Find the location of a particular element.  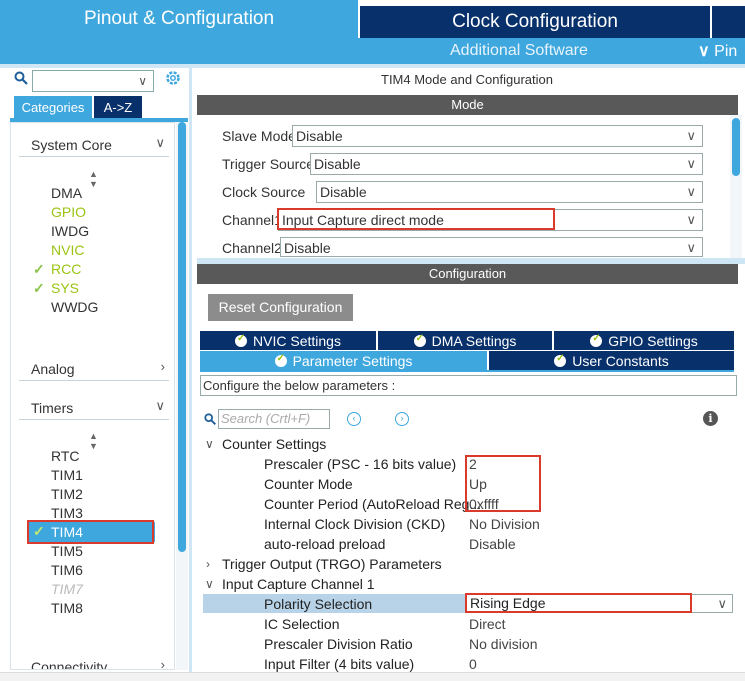

tab-gpio-settings: GPIO Settings is located at coordinates (644, 340).